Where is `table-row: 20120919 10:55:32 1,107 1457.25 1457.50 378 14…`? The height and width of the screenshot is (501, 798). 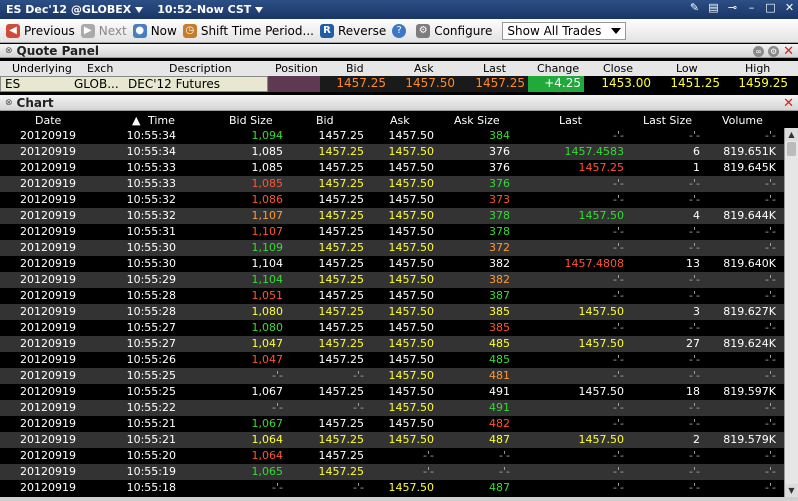 table-row: 20120919 10:55:32 1,107 1457.25 1457.50 378 14… is located at coordinates (392, 216).